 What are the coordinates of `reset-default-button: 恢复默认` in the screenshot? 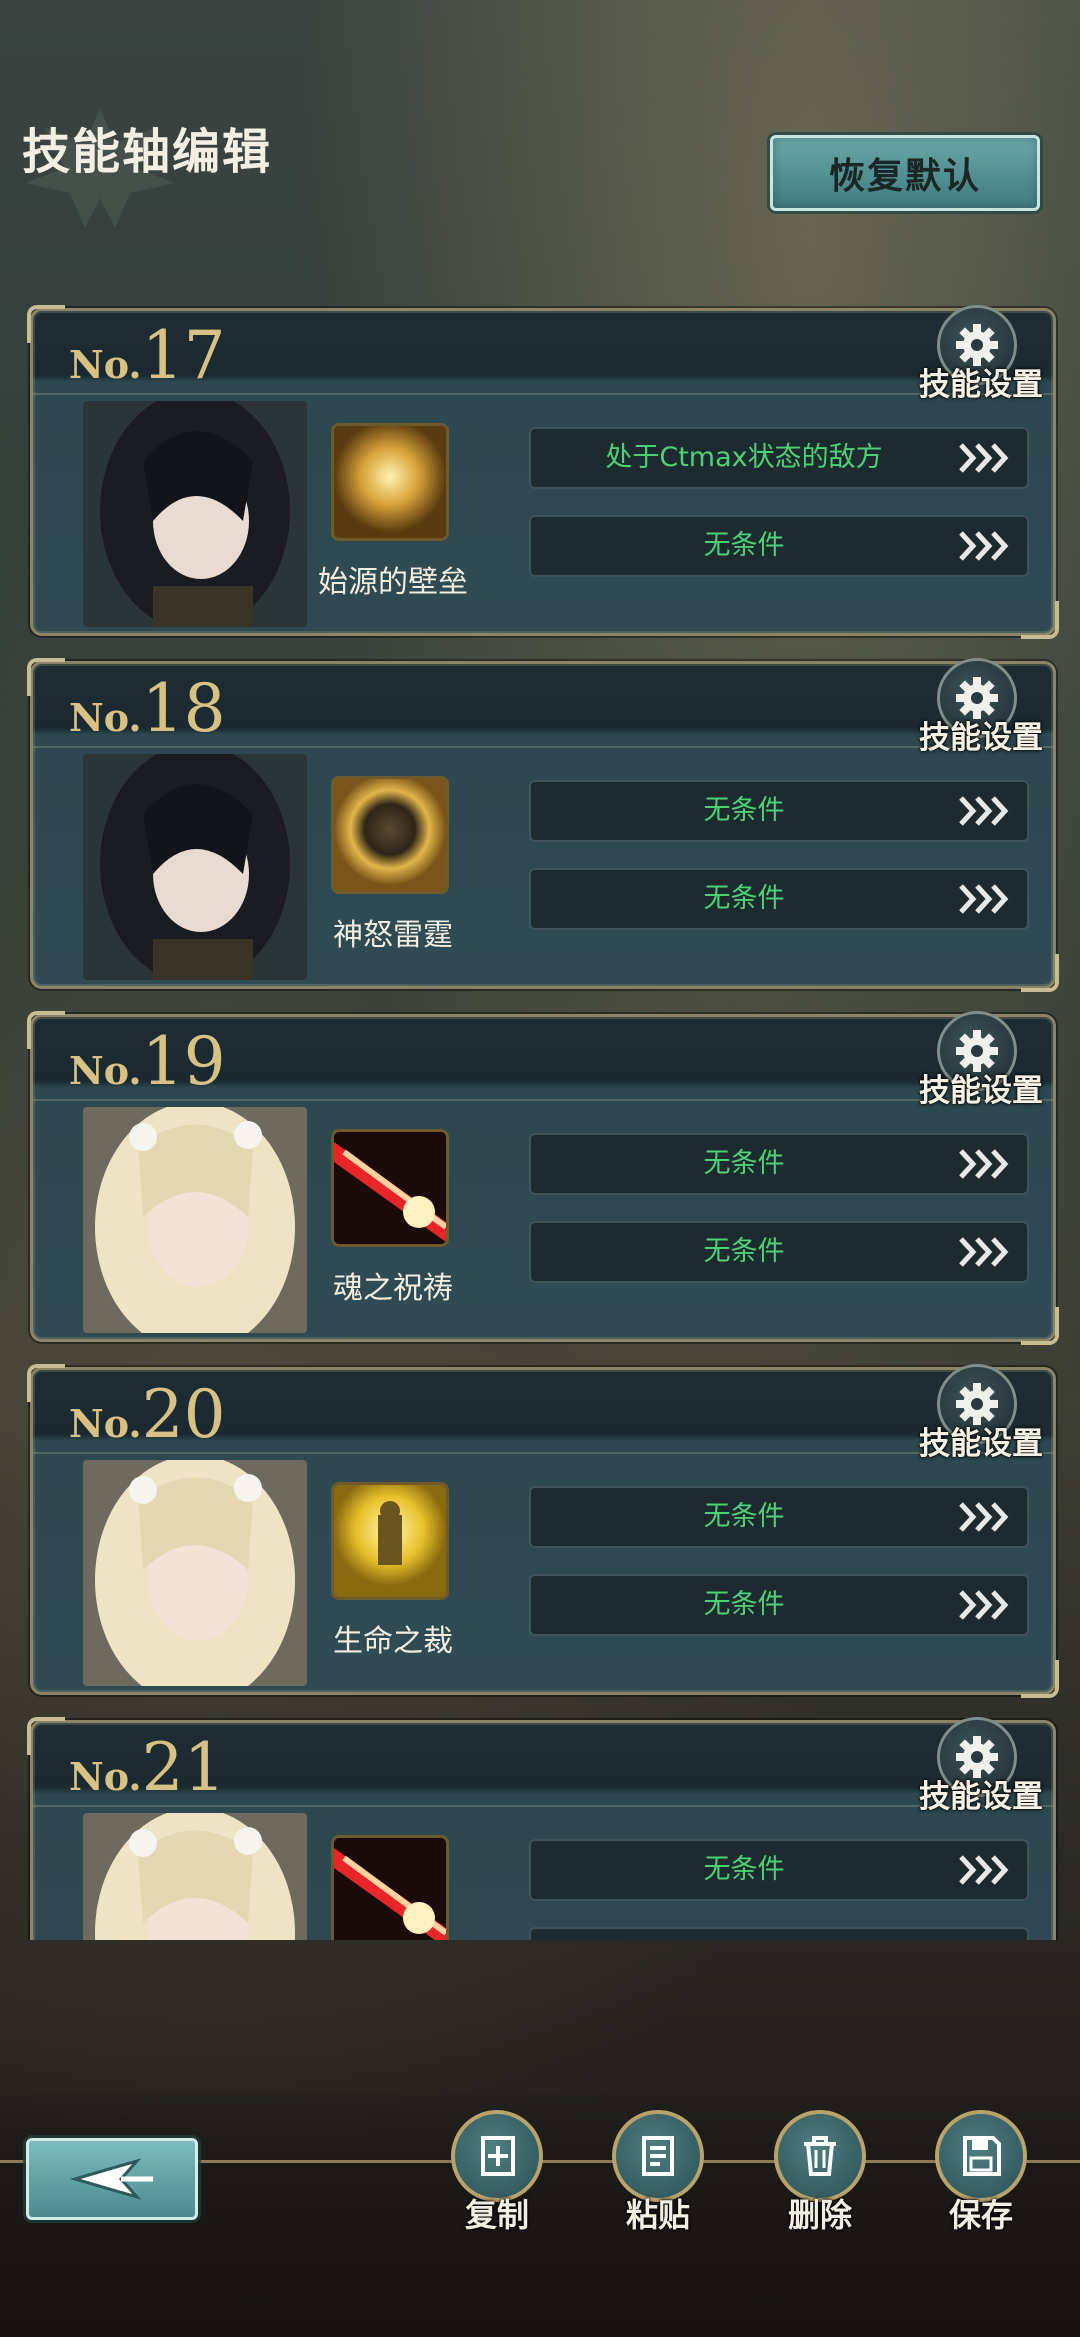 It's located at (905, 173).